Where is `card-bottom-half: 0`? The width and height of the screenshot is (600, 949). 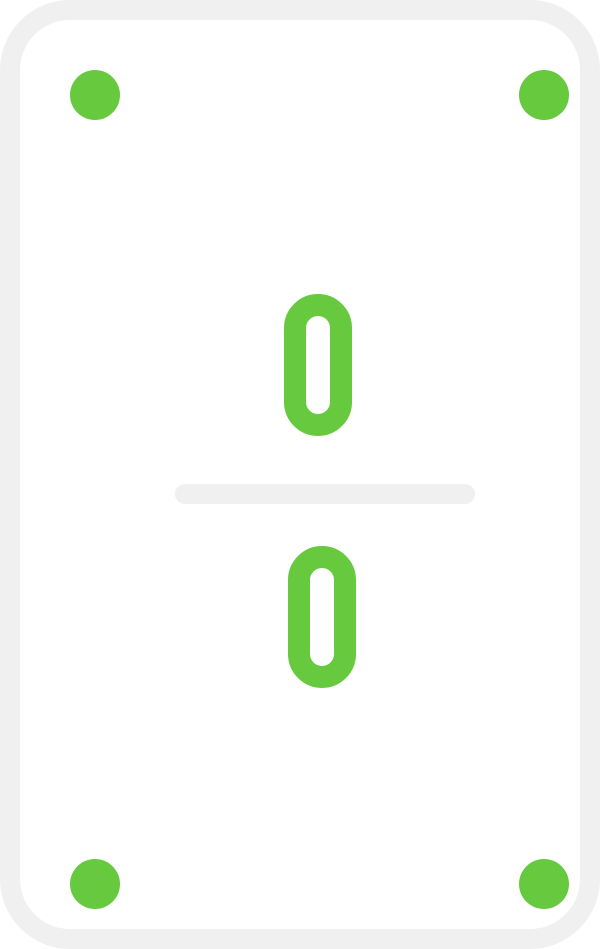
card-bottom-half: 0 is located at coordinates (310, 619).